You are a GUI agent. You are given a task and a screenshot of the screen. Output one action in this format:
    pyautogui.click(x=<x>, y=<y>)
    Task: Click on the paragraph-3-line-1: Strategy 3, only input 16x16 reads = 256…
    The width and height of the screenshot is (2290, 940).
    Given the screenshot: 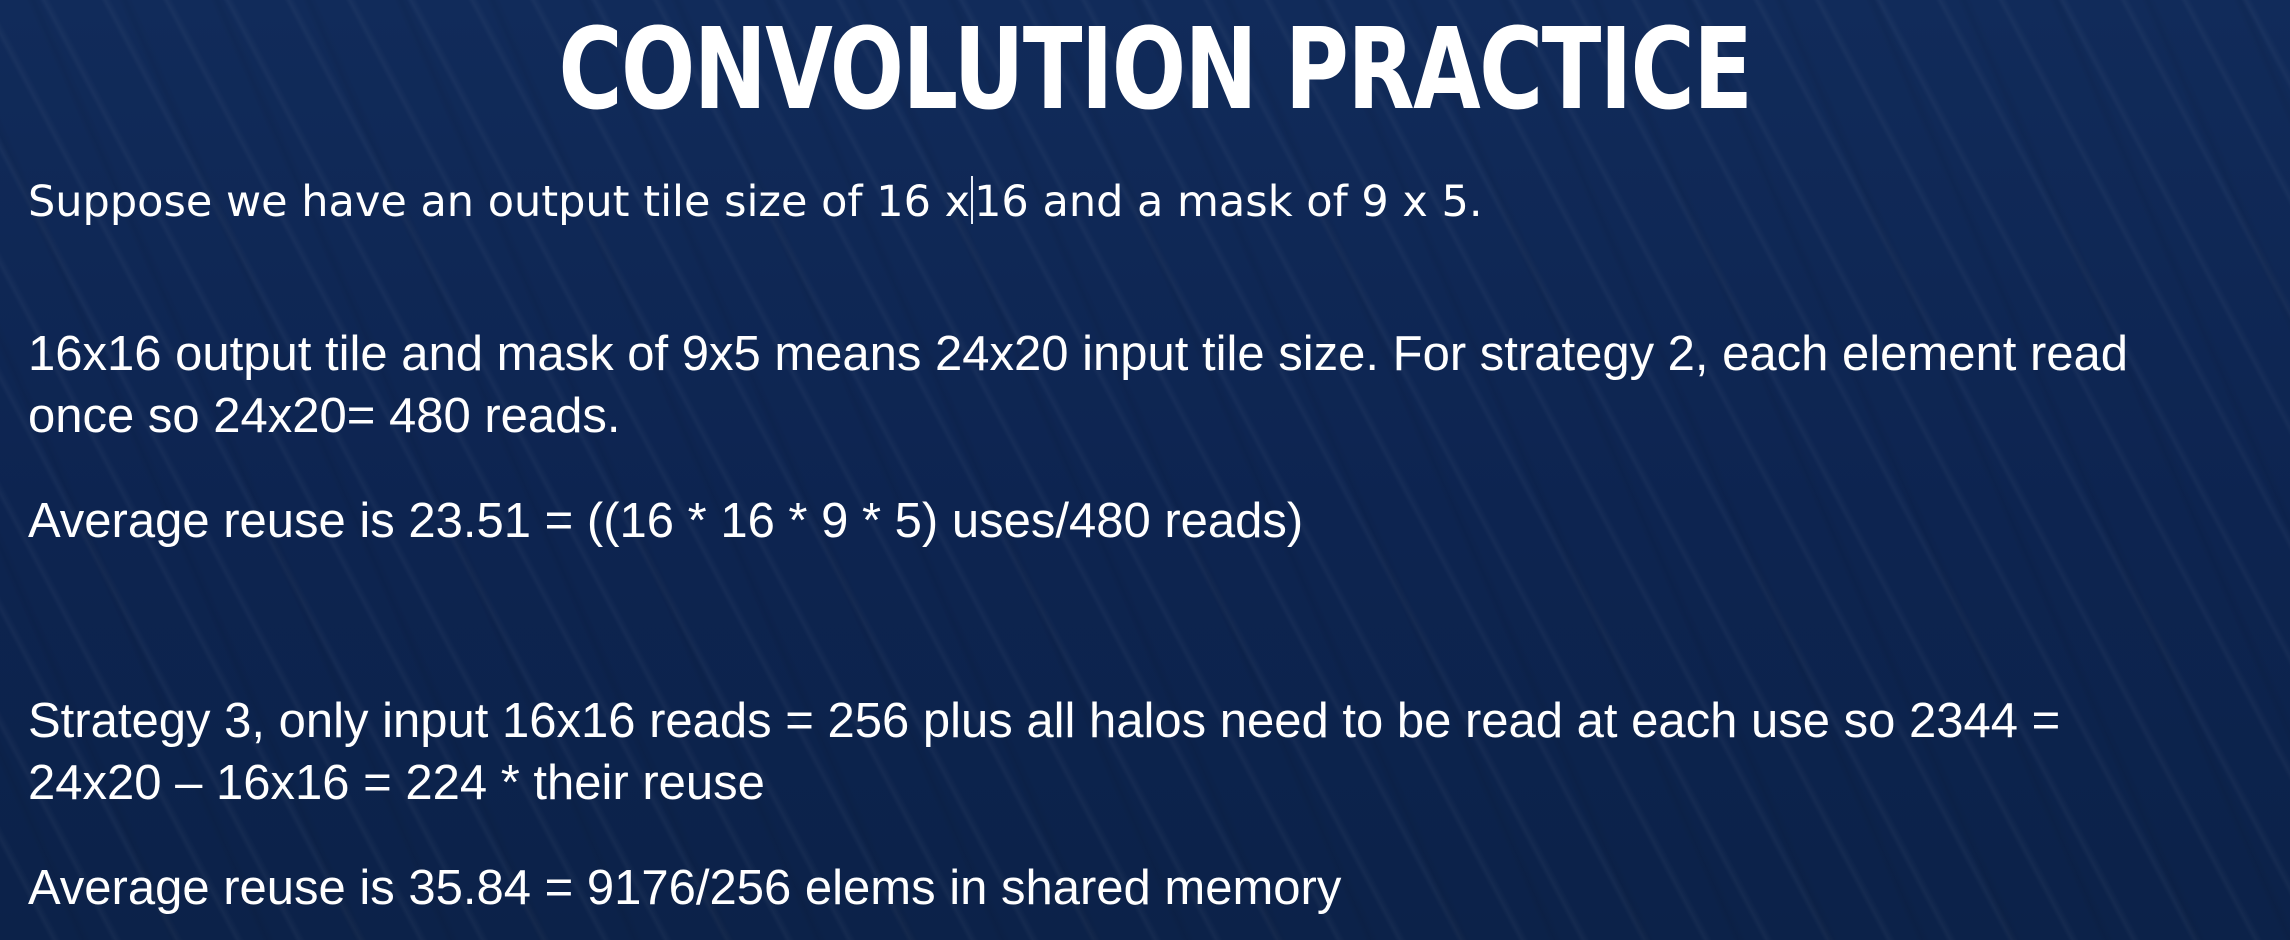 What is the action you would take?
    pyautogui.click(x=1044, y=721)
    